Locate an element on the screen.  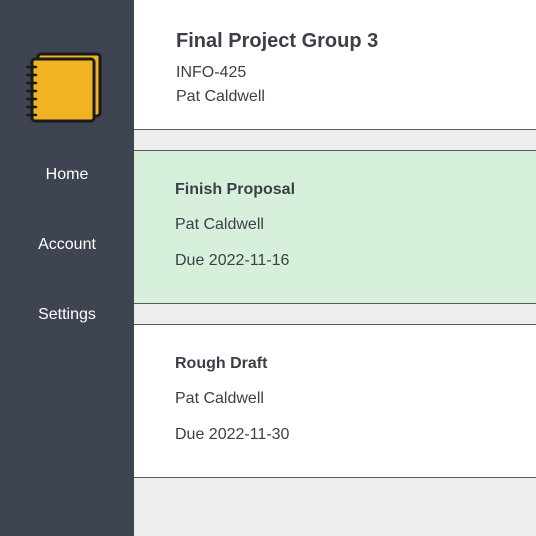
task-title: Finish Proposal is located at coordinates (235, 189).